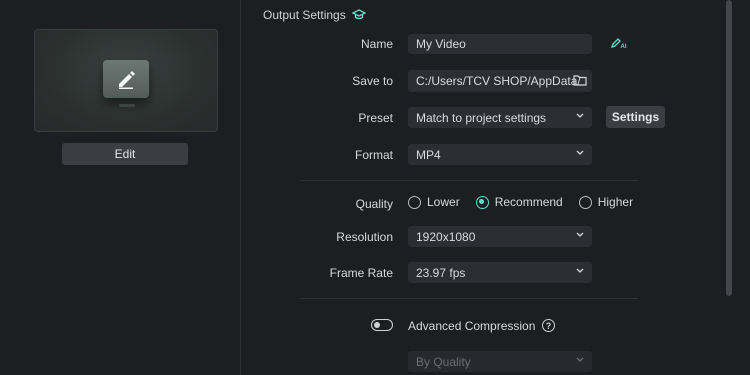 The height and width of the screenshot is (375, 750). What do you see at coordinates (635, 117) in the screenshot?
I see `settings-button: Settings` at bounding box center [635, 117].